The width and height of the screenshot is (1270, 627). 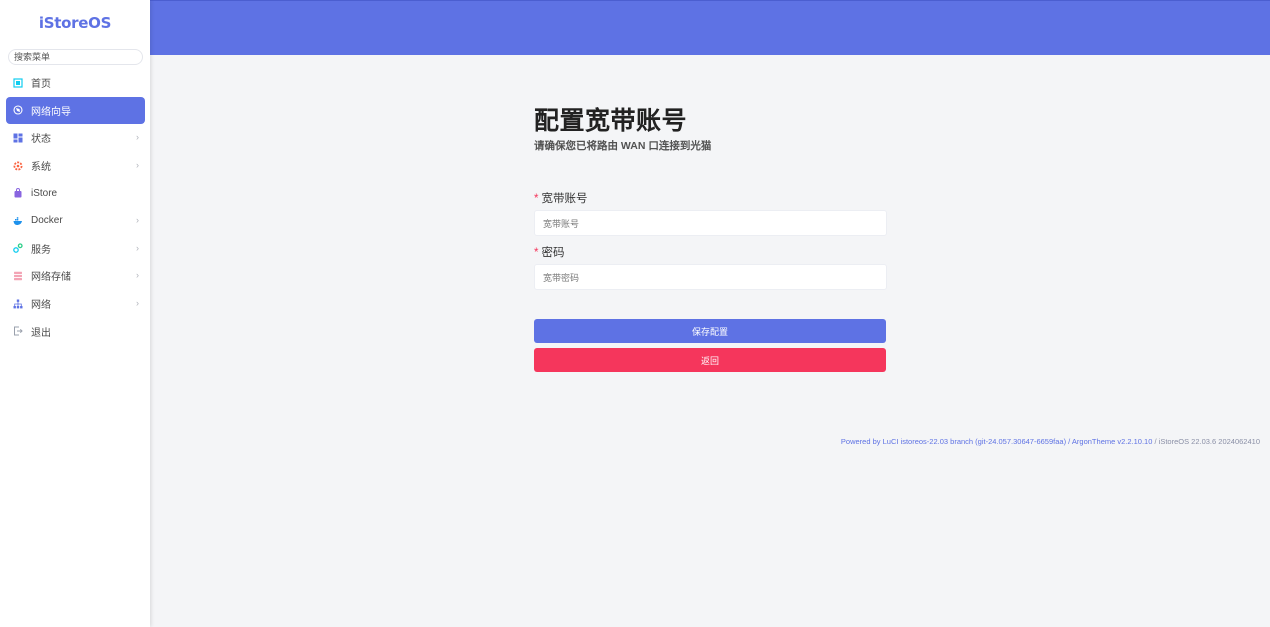 I want to click on sidebar-item-system: 系统 ›, so click(x=75, y=166).